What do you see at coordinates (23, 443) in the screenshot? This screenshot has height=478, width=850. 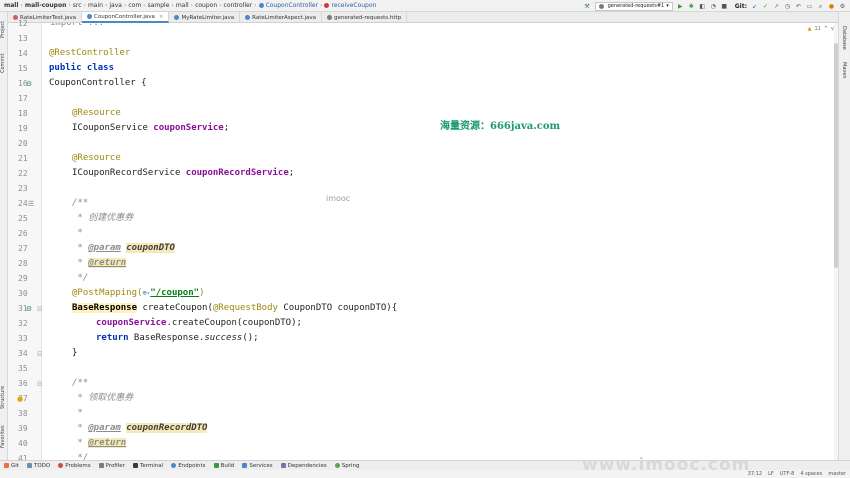 I see `line-number: 40` at bounding box center [23, 443].